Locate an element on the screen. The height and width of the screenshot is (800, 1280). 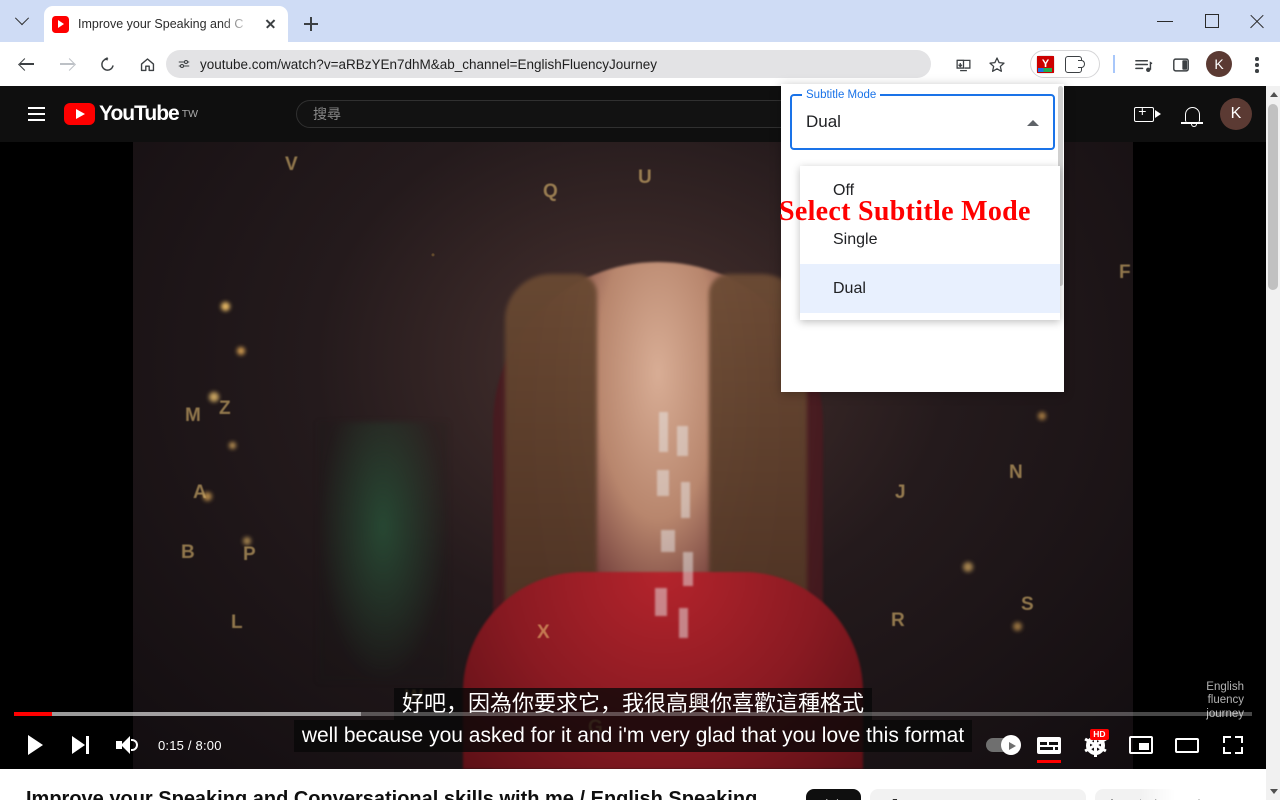
kebab-menu-icon is located at coordinates (1257, 65).